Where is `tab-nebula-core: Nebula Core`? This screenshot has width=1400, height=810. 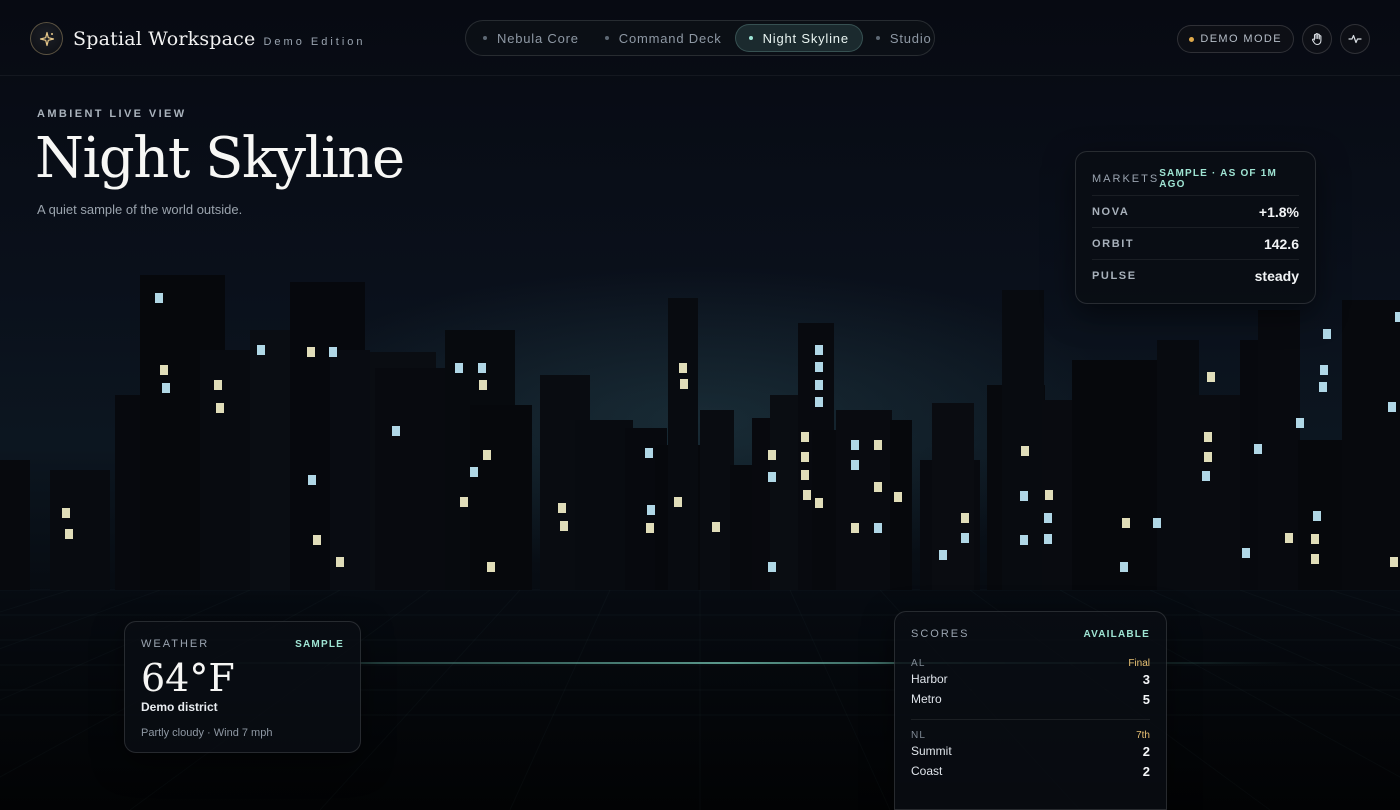 tab-nebula-core: Nebula Core is located at coordinates (531, 38).